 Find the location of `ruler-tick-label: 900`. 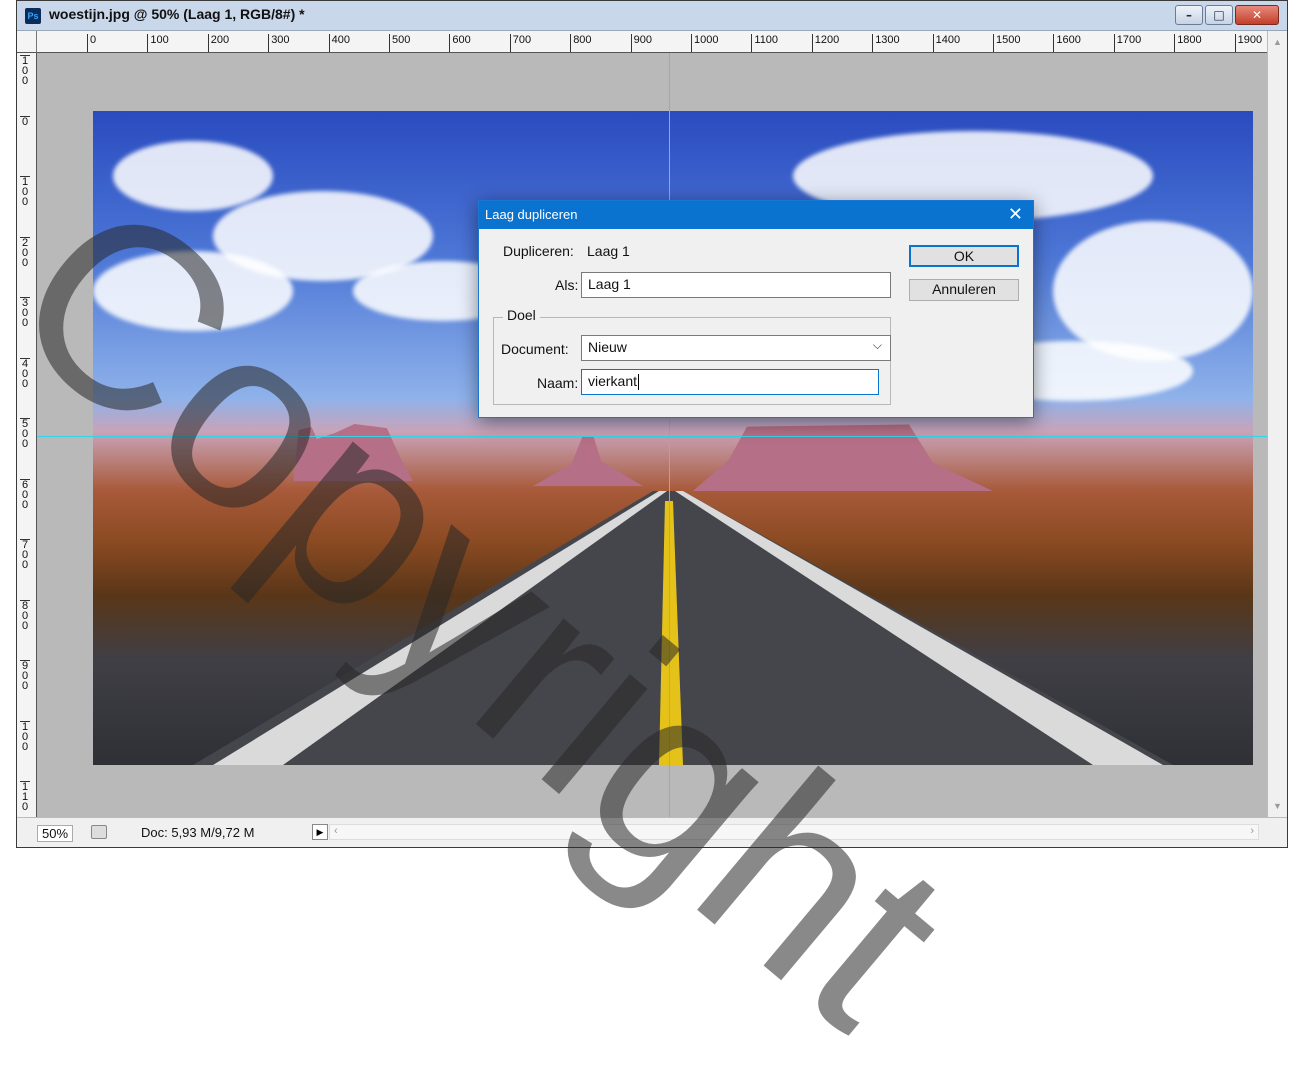

ruler-tick-label: 900 is located at coordinates (641, 43).